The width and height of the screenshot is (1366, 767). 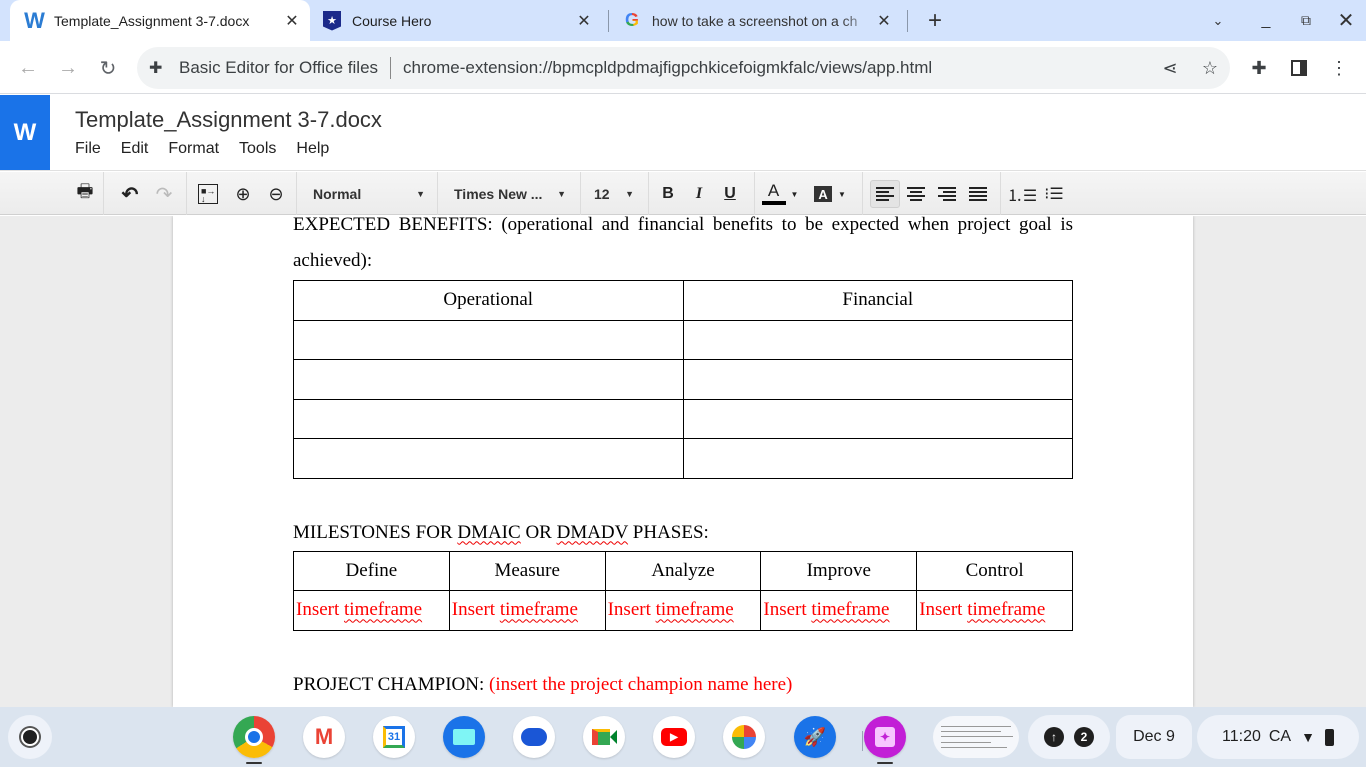 I want to click on justify-button, so click(x=978, y=194).